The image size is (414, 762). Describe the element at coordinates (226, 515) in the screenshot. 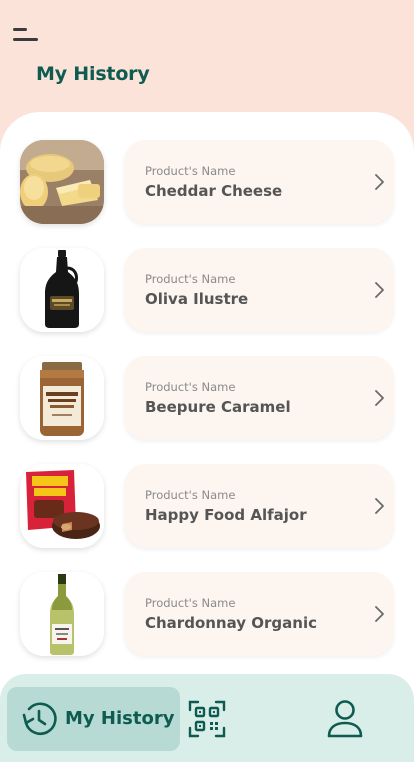

I see `product-name: Happy Food Alfajor` at that location.